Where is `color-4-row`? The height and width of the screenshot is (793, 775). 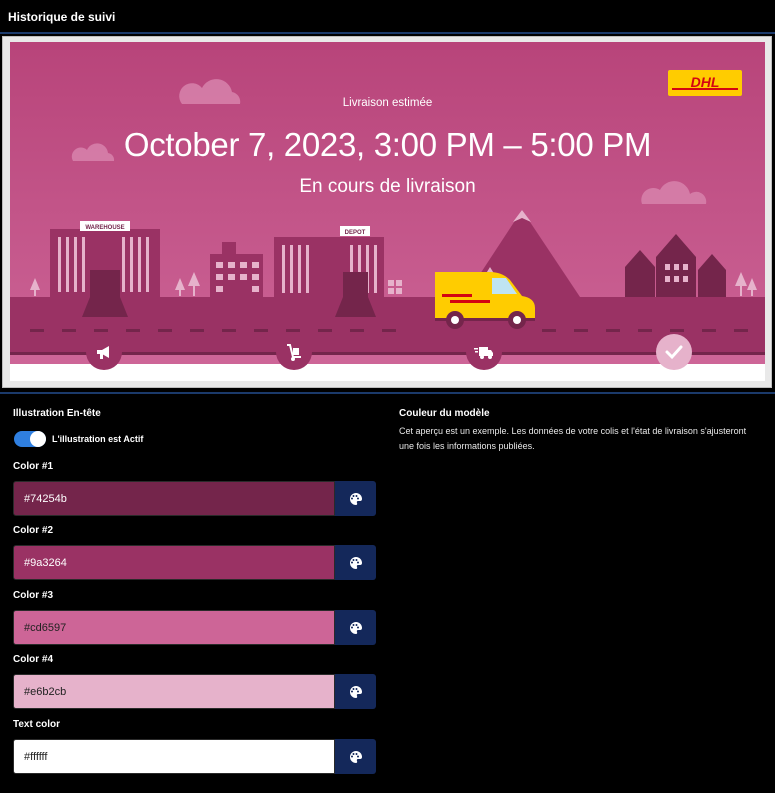
color-4-row is located at coordinates (194, 691).